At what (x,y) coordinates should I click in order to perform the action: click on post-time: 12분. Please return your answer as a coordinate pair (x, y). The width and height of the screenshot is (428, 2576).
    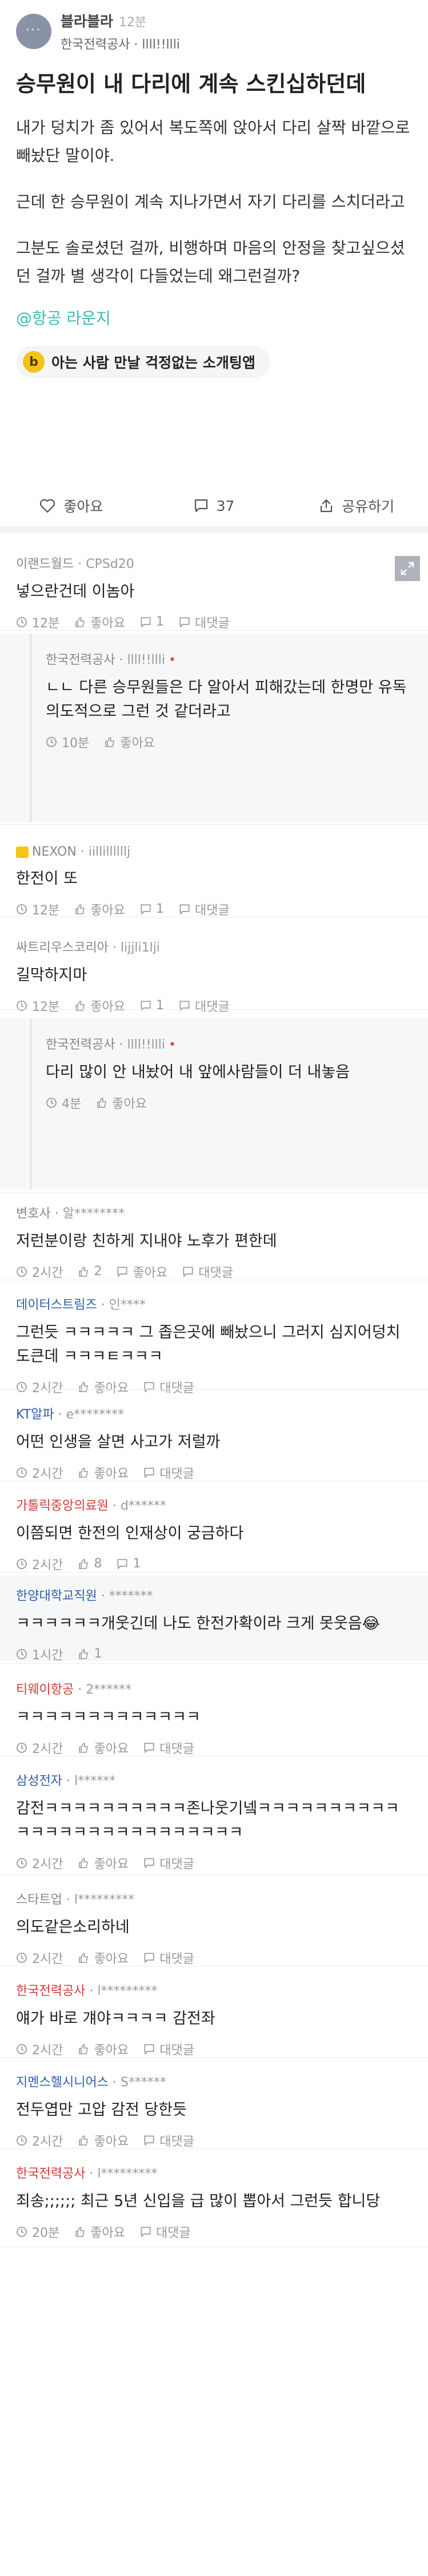
    Looking at the image, I should click on (133, 23).